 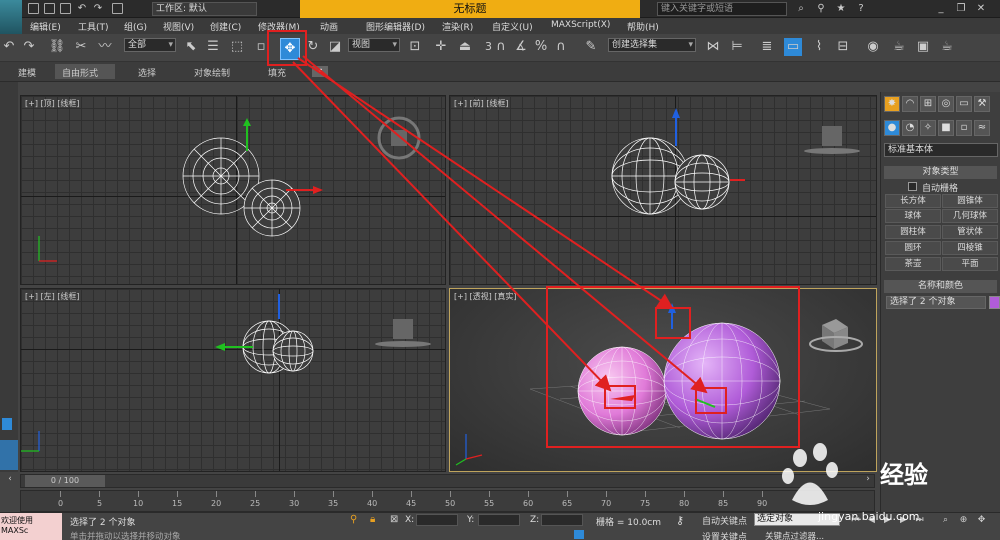 What do you see at coordinates (499, 520) in the screenshot?
I see `y-coord-field` at bounding box center [499, 520].